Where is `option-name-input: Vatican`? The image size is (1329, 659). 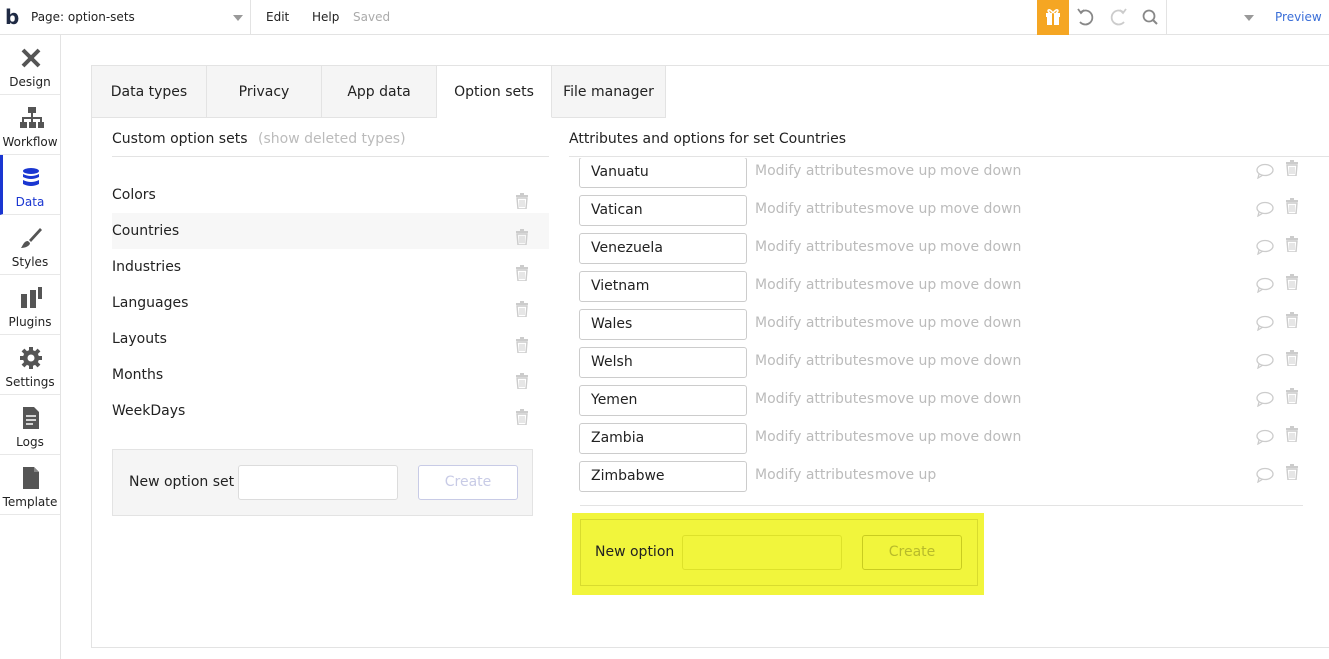
option-name-input: Vatican is located at coordinates (663, 210).